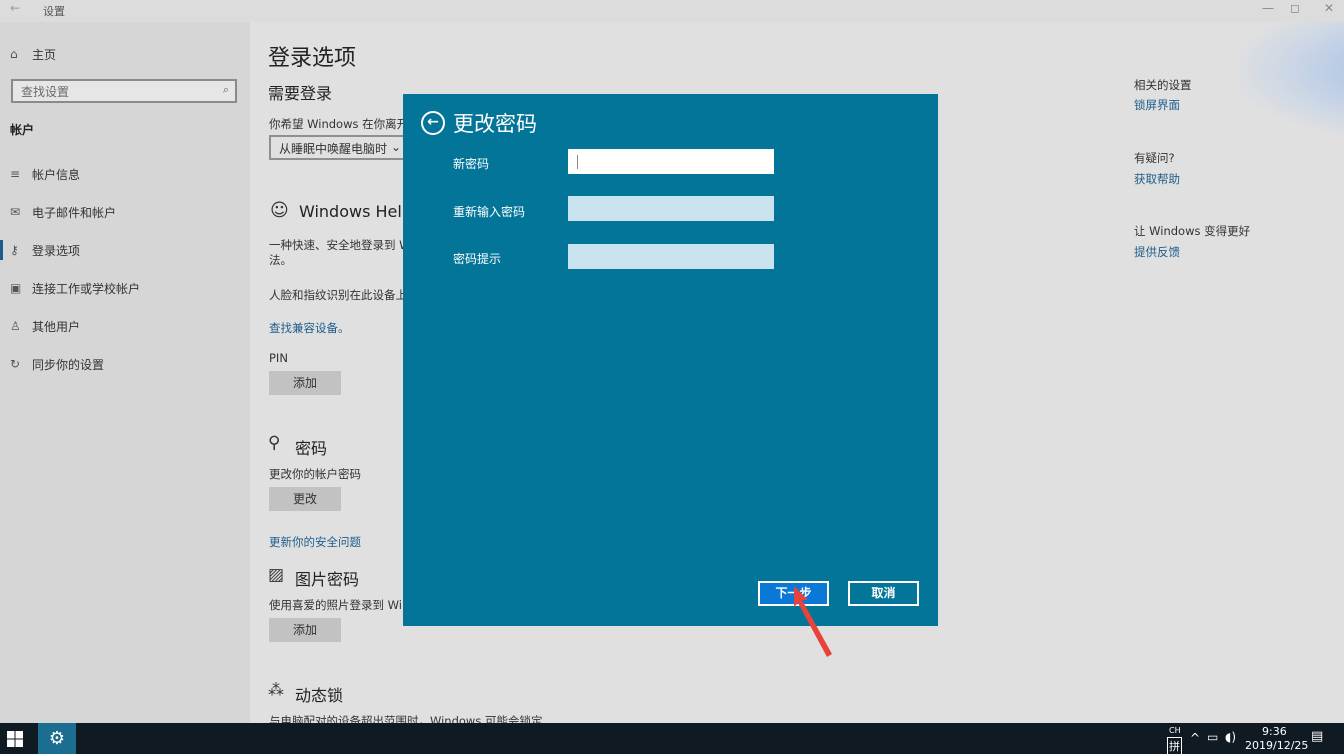 The height and width of the screenshot is (754, 1344). I want to click on section-heading-picture-password: 图片密码, so click(327, 579).